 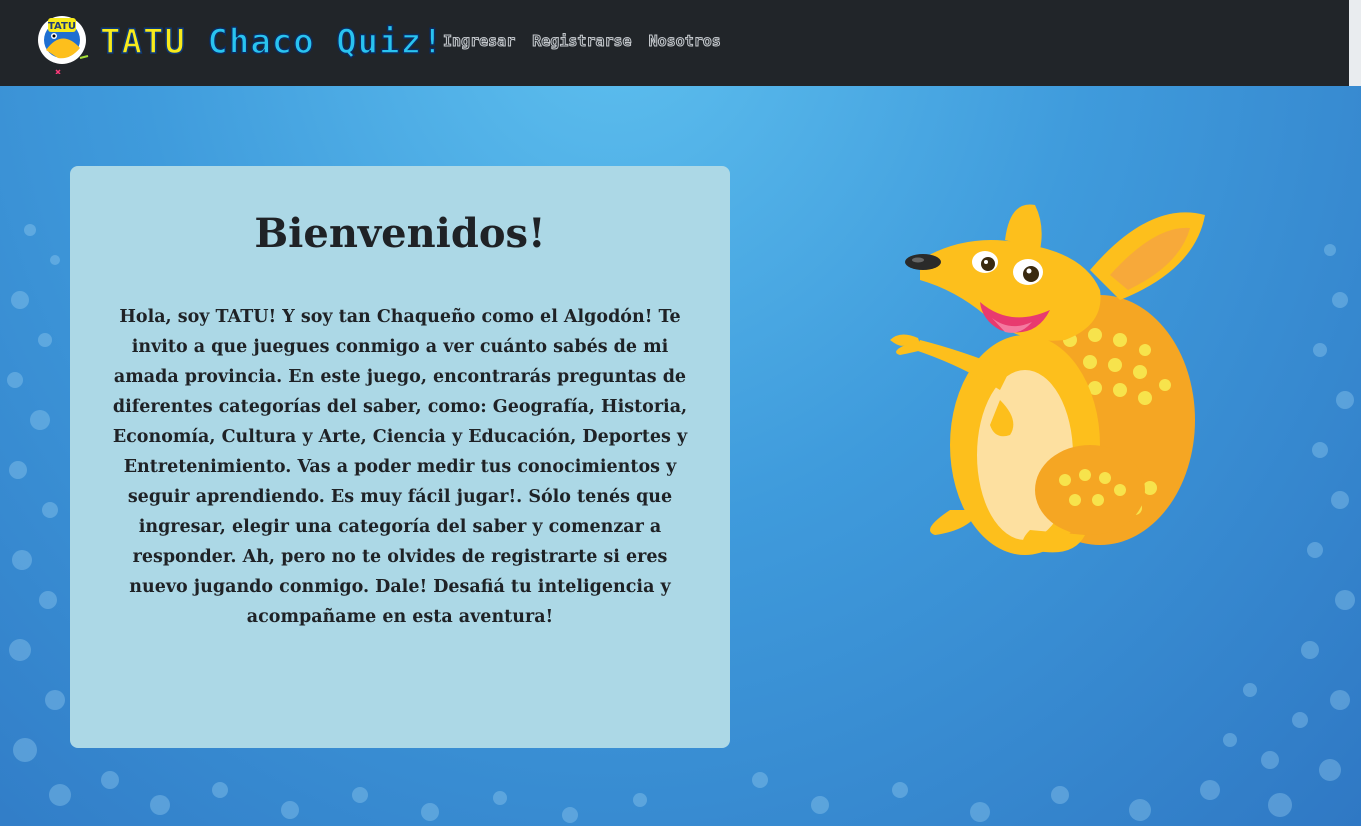 I want to click on nav-link-registrarse: Registrarse, so click(x=582, y=41).